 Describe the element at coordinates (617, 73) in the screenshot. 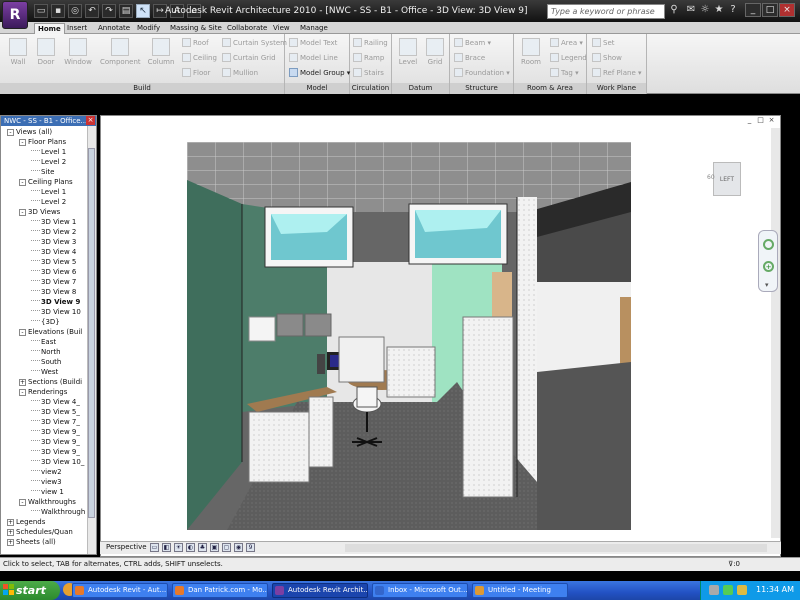

I see `ref-plane-button: Ref Plane ▾` at that location.